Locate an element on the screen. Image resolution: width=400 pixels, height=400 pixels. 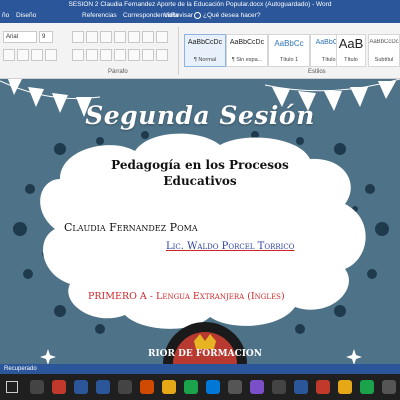
style-title: AaB Título is located at coordinates (351, 50).